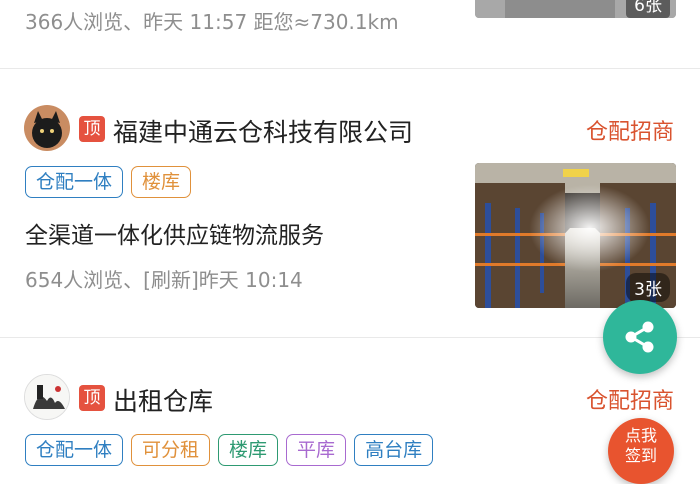 Image resolution: width=700 pixels, height=484 pixels. Describe the element at coordinates (640, 435) in the screenshot. I see `check-in-label: 点我` at that location.